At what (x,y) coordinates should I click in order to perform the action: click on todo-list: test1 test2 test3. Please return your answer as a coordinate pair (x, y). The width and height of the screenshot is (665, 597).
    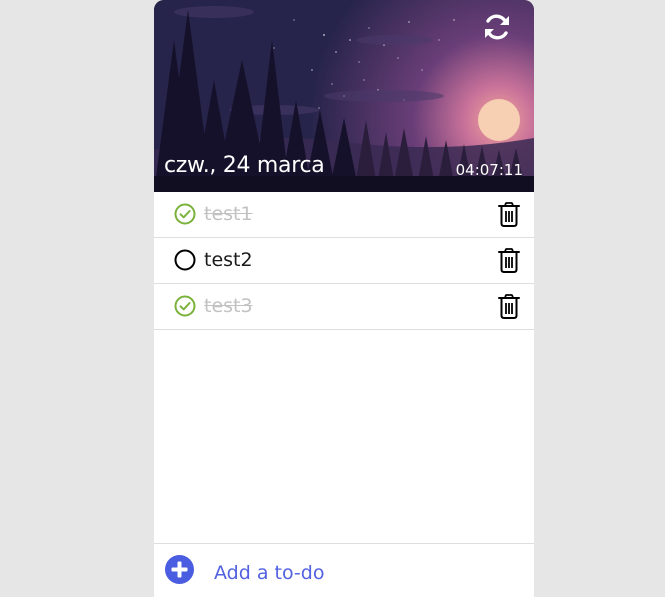
    Looking at the image, I should click on (344, 261).